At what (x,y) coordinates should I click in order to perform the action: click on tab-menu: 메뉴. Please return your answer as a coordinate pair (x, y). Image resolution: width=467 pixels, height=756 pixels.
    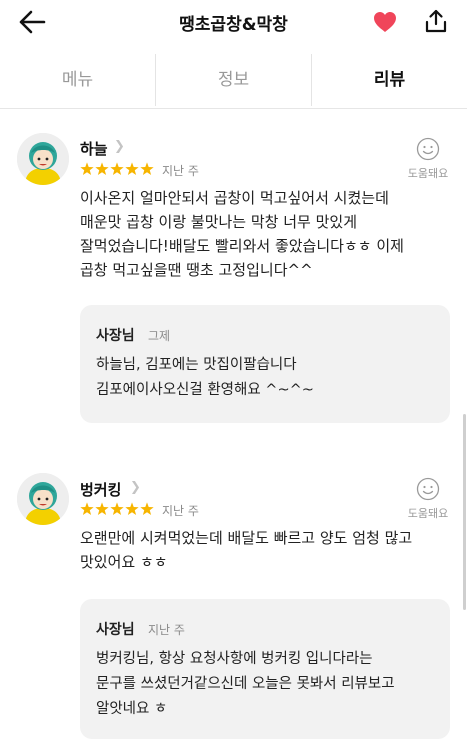
    Looking at the image, I should click on (77, 80).